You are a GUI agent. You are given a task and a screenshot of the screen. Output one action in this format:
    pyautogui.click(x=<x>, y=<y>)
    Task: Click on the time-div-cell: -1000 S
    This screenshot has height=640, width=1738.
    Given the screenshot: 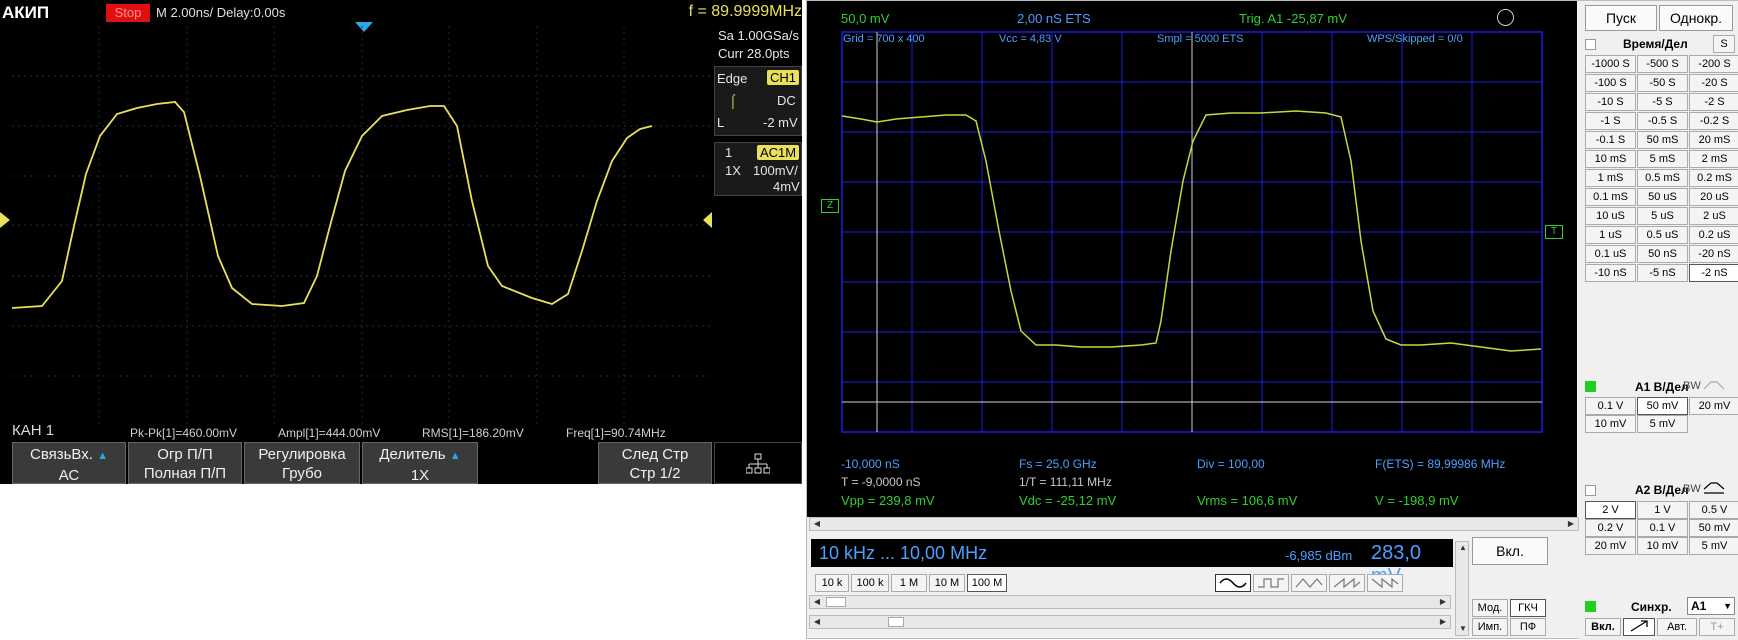 What is the action you would take?
    pyautogui.click(x=1610, y=64)
    